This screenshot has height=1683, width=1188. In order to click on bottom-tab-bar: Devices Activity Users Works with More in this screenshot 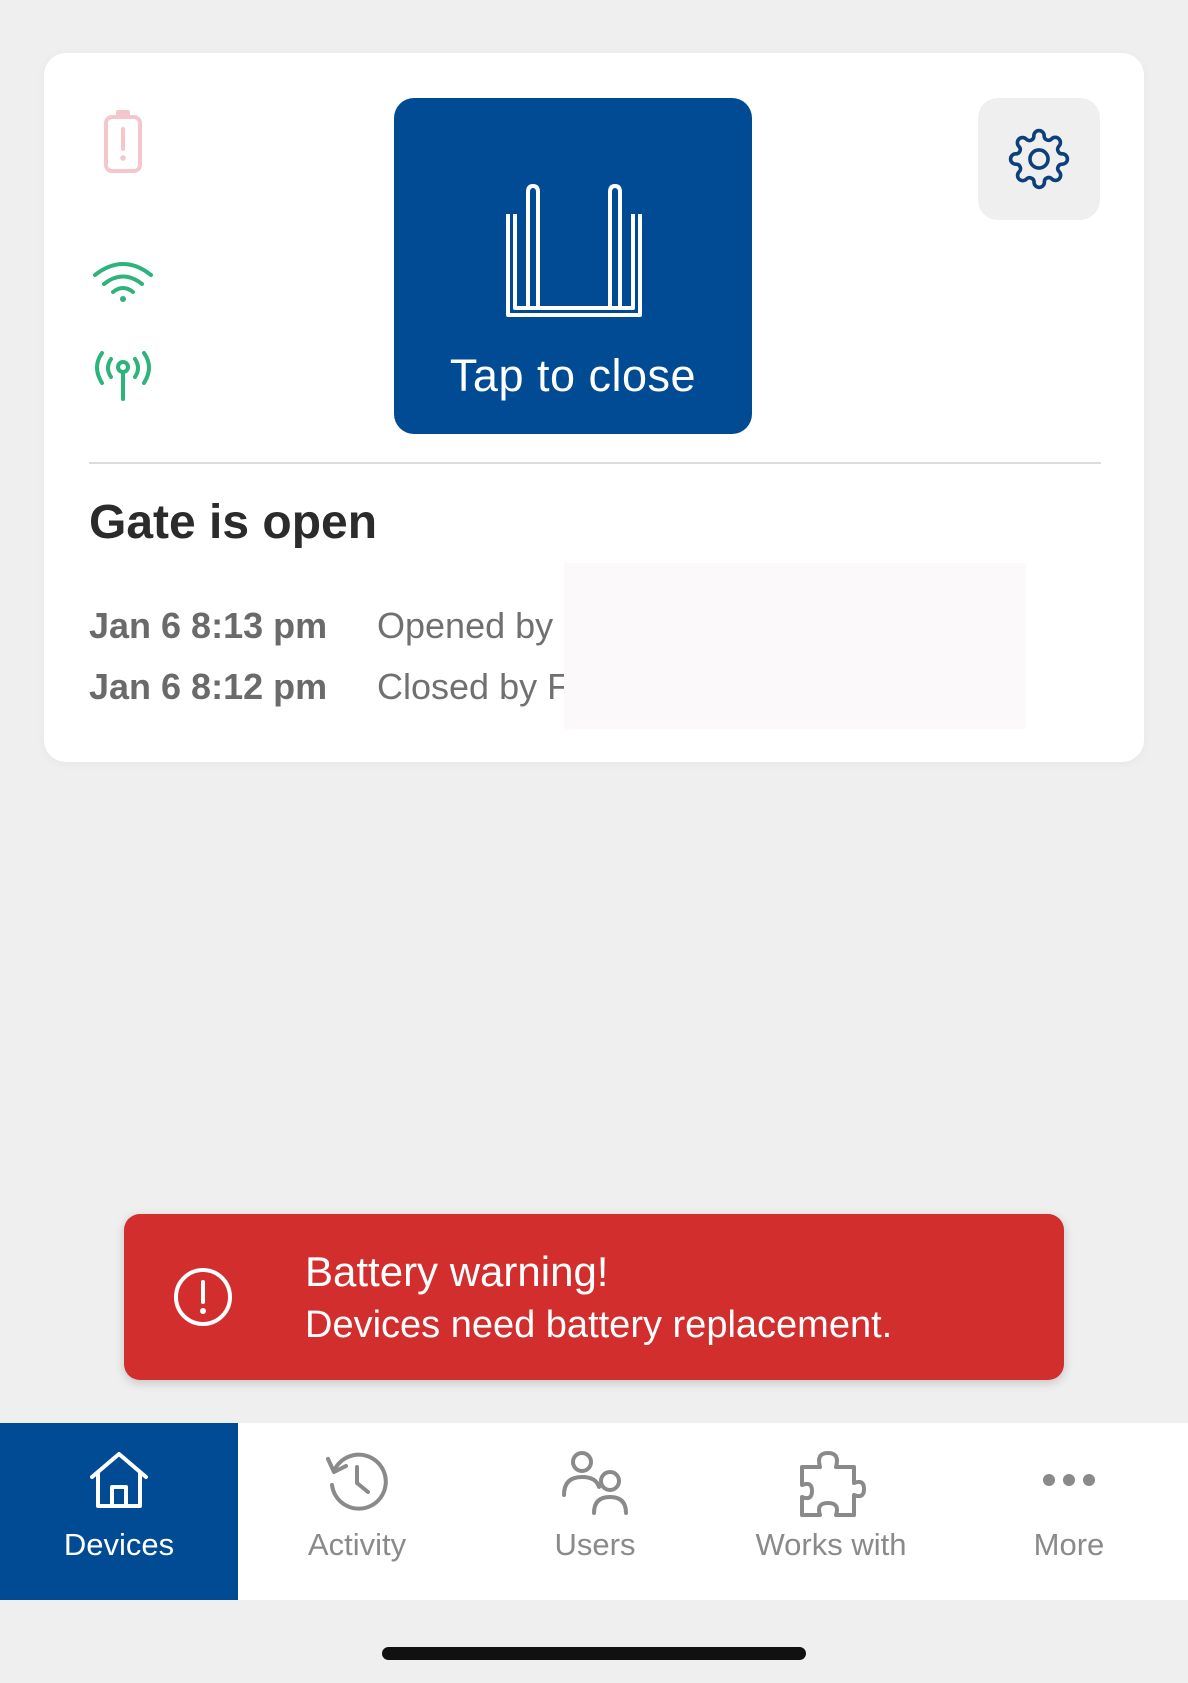, I will do `click(594, 1511)`.